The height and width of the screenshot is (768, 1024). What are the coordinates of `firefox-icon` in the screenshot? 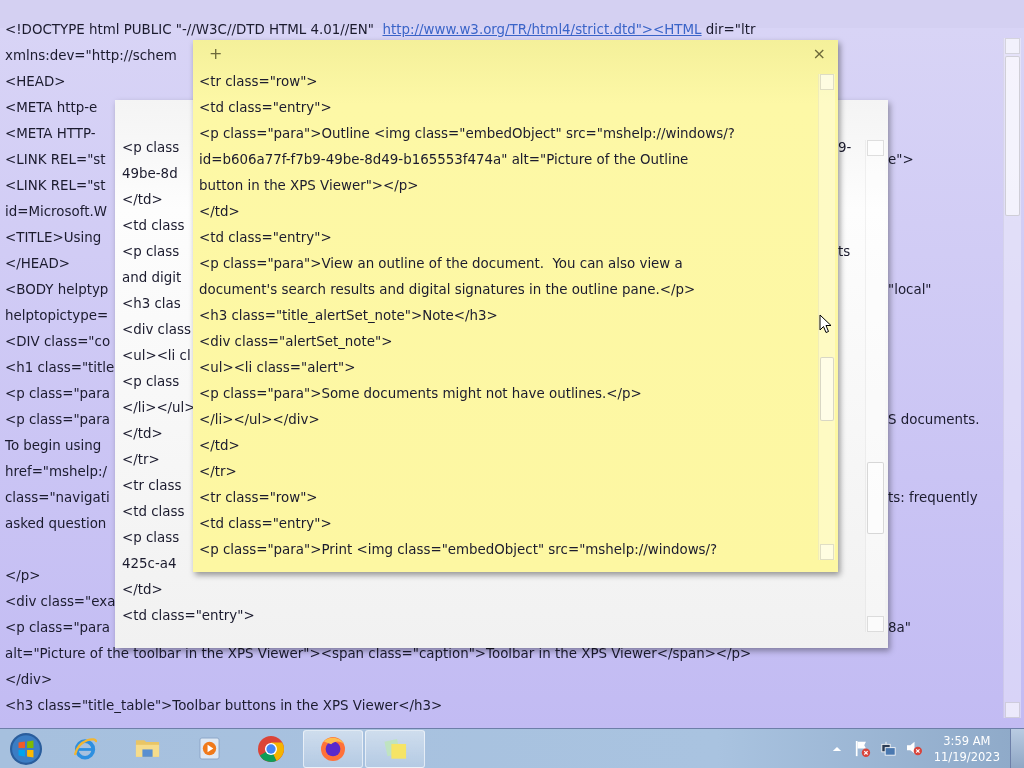 It's located at (333, 748).